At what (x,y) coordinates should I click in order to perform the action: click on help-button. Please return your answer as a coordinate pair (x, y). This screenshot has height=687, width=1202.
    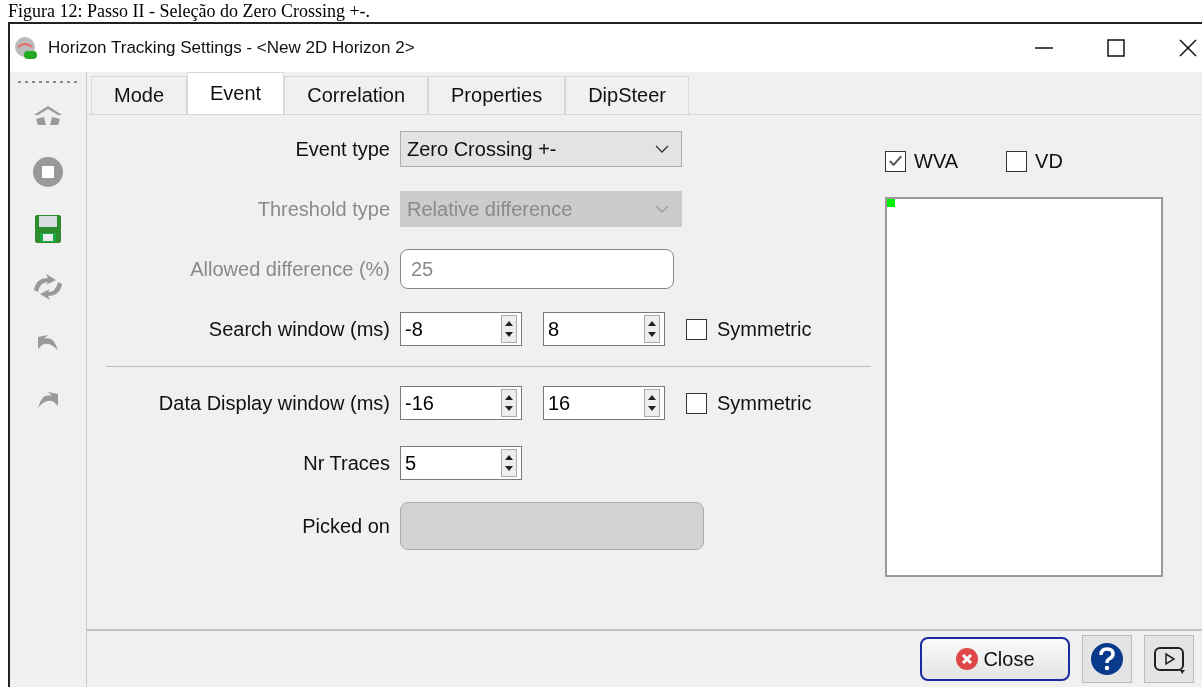
    Looking at the image, I should click on (1107, 659).